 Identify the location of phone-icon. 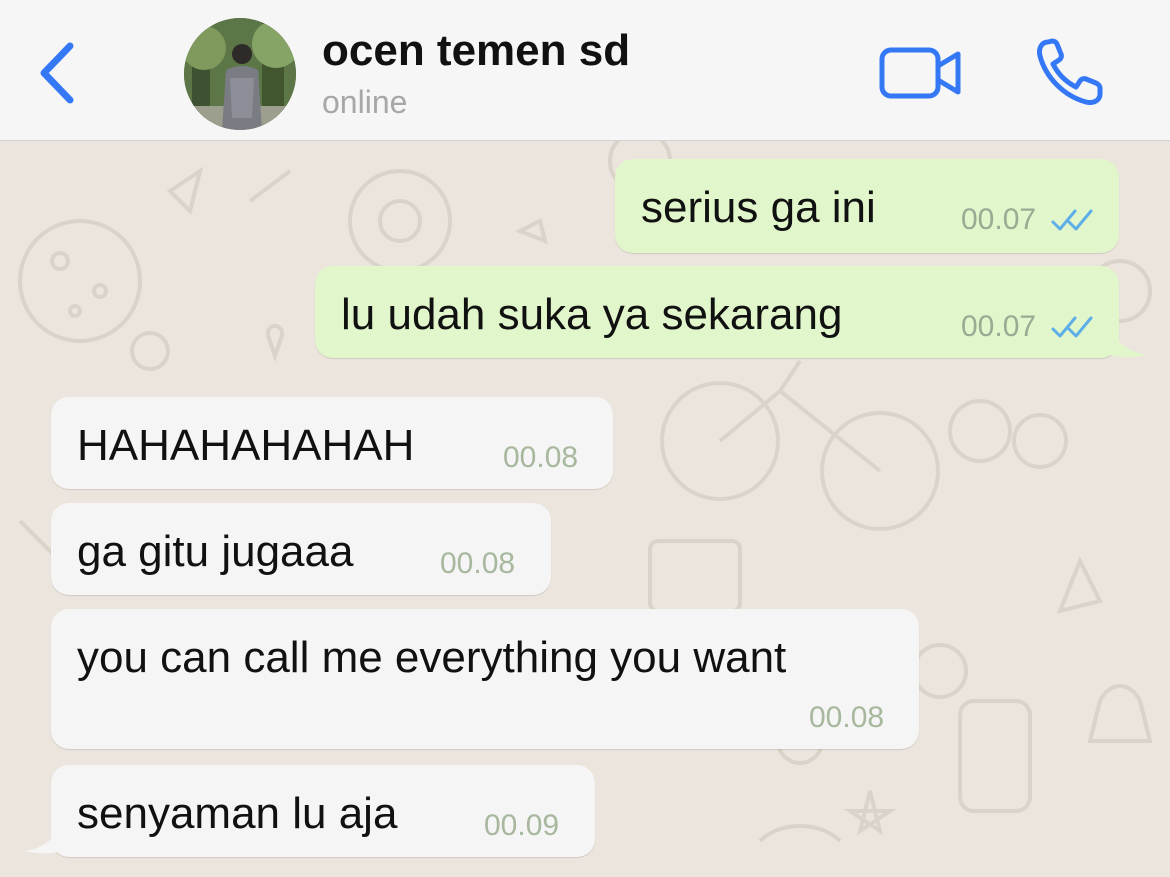
(1070, 71).